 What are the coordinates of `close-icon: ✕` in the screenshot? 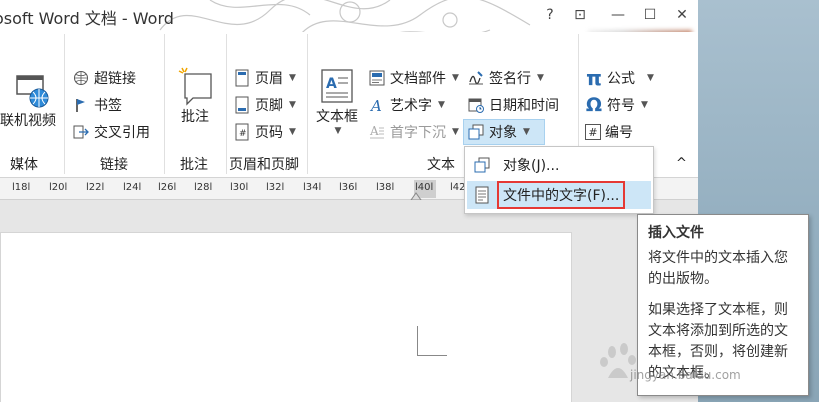 It's located at (682, 15).